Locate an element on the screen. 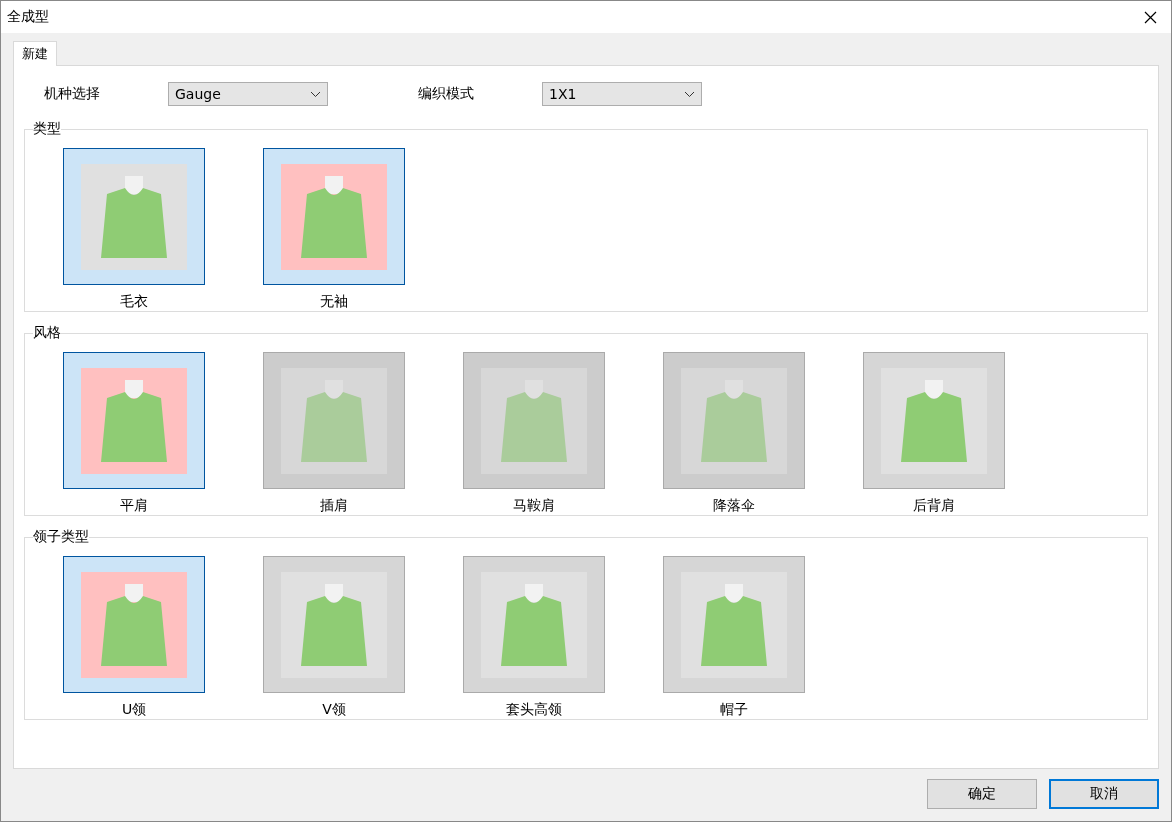 This screenshot has width=1172, height=822. option-label: 套头高领 is located at coordinates (534, 710).